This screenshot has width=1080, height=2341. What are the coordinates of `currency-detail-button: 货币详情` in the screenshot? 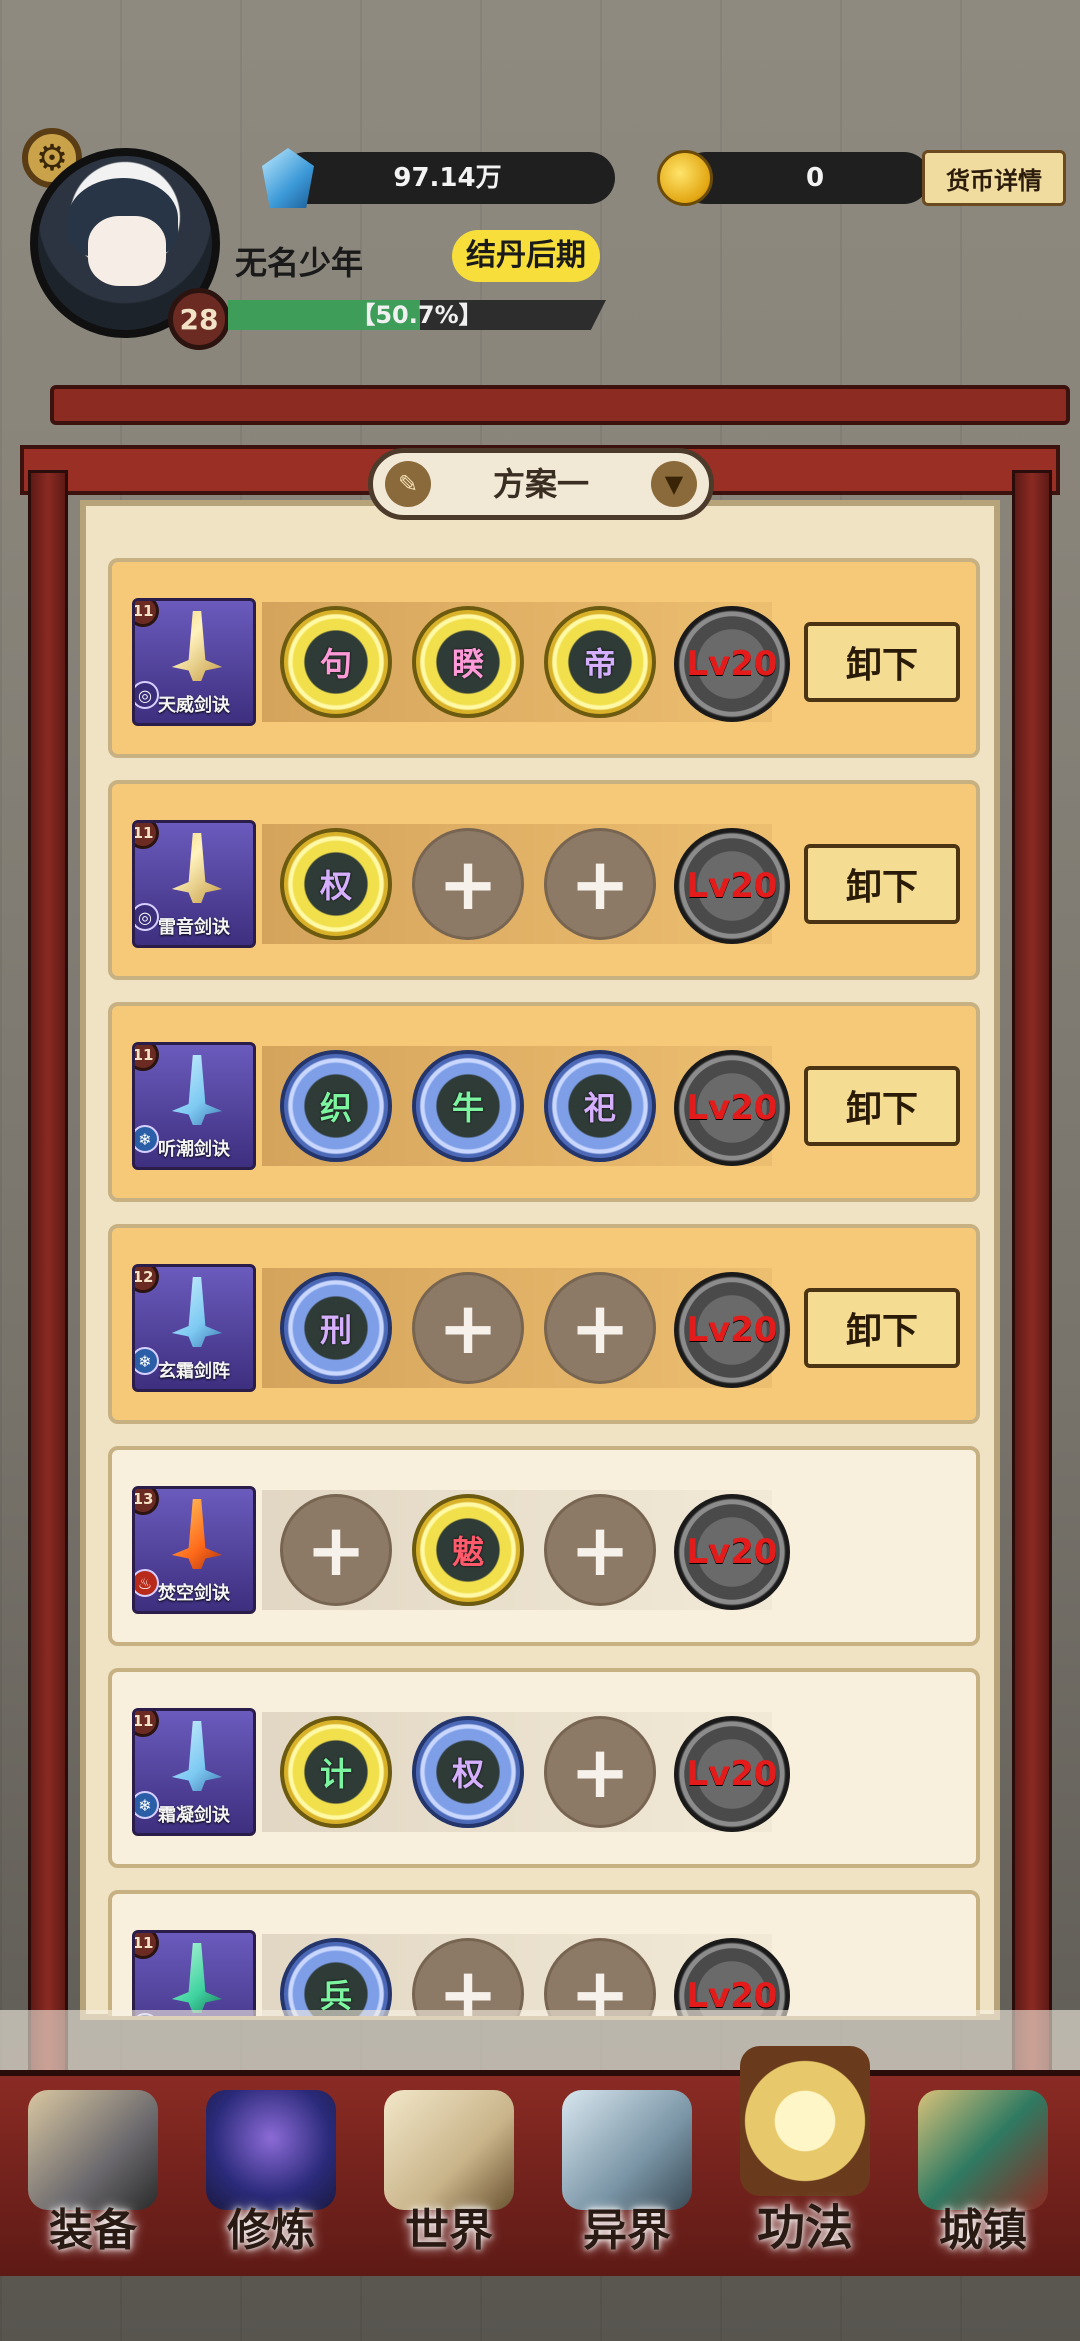 It's located at (994, 178).